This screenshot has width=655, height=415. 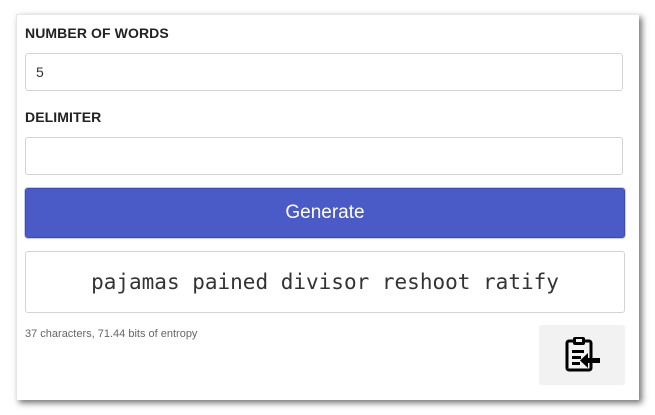 I want to click on copy-button, so click(x=582, y=355).